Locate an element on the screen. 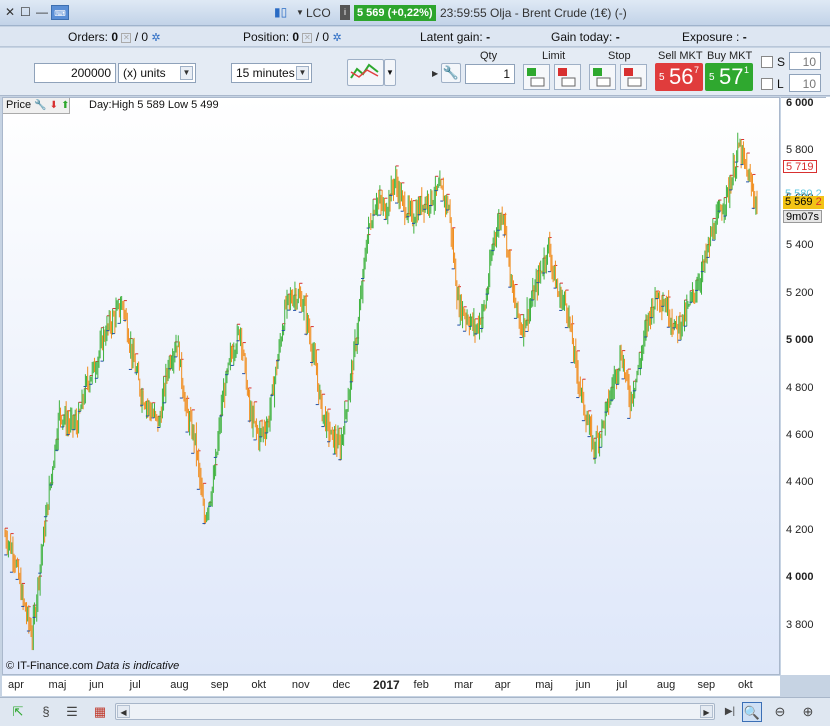 The height and width of the screenshot is (726, 830). wrench-icon: 🔧 is located at coordinates (40, 105).